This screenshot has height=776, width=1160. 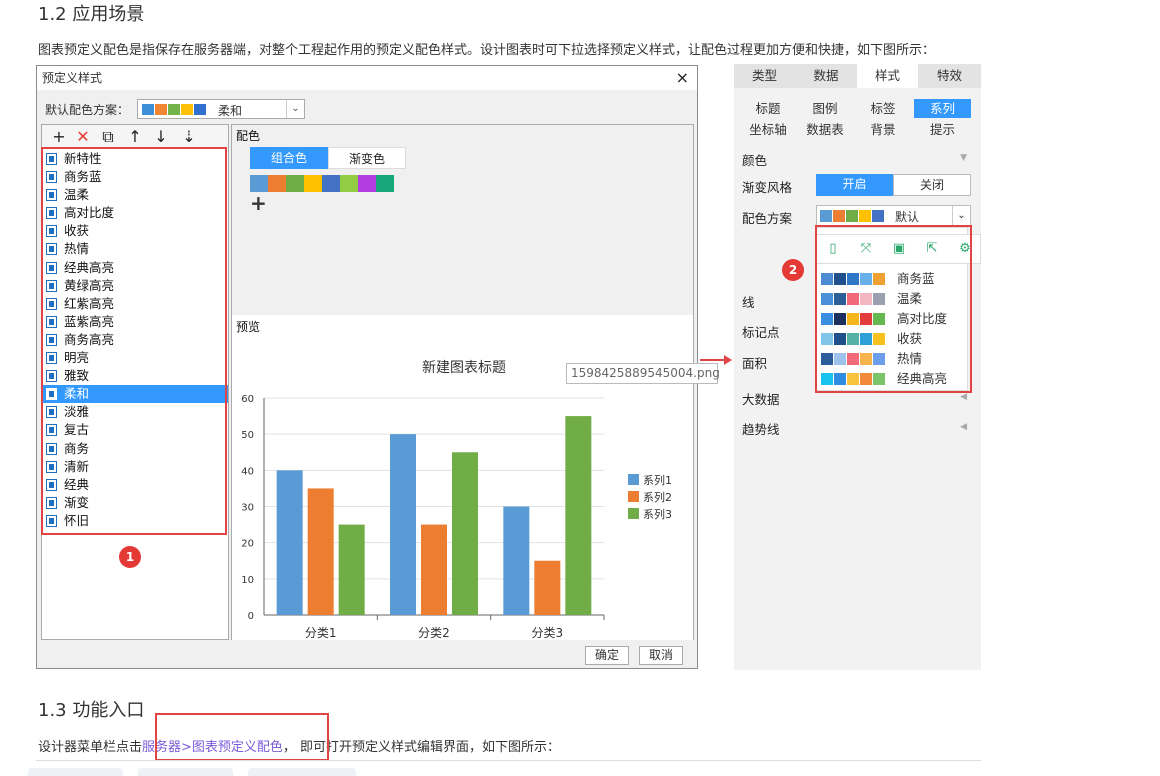 I want to click on section-area: 面积, so click(x=754, y=362).